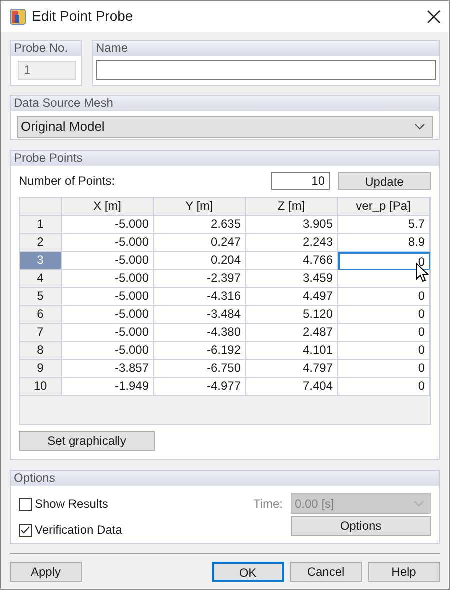 Image resolution: width=450 pixels, height=590 pixels. What do you see at coordinates (41, 351) in the screenshot?
I see `row-header: 8` at bounding box center [41, 351].